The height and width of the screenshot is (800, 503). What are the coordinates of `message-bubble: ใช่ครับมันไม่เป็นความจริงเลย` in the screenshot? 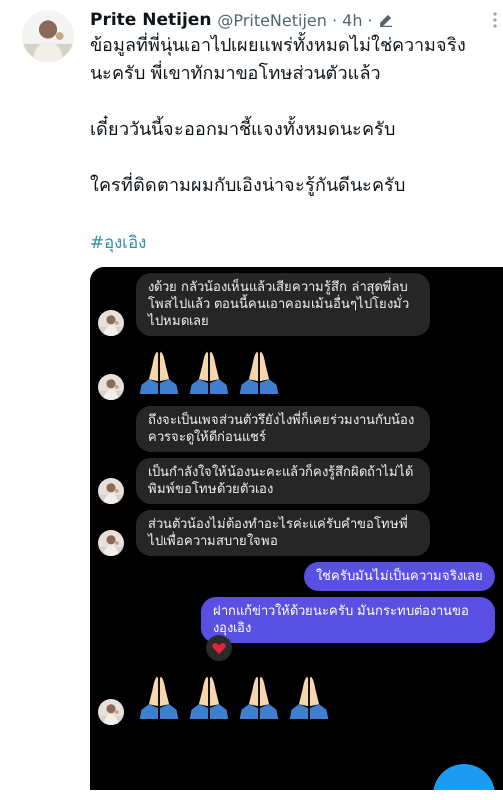 It's located at (399, 576).